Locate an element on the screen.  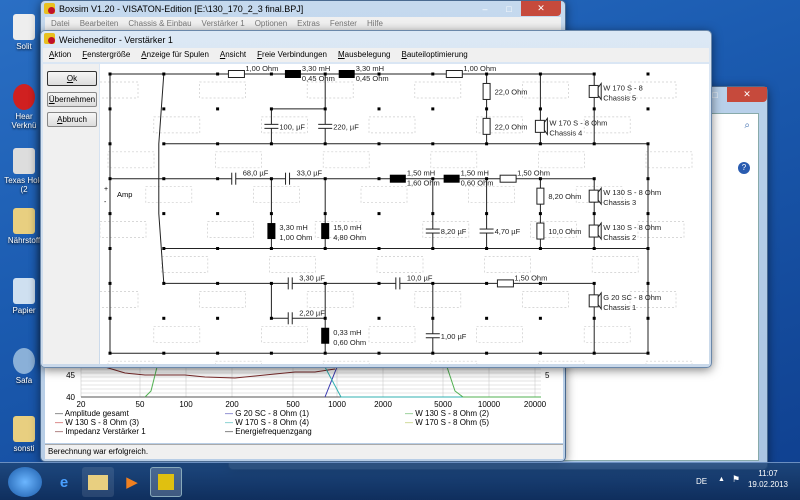
coil-component: 0,33 mH0,60 Ohm is located at coordinates (343, 337).